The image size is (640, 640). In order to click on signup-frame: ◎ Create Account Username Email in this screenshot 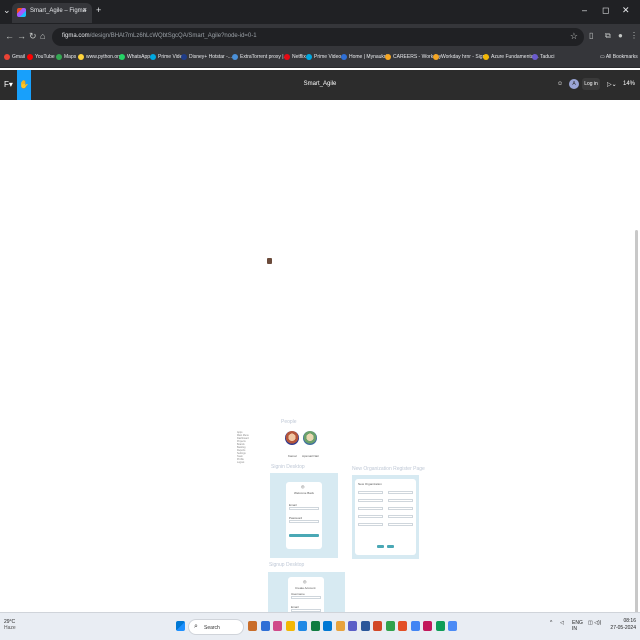, I will do `click(306, 592)`.